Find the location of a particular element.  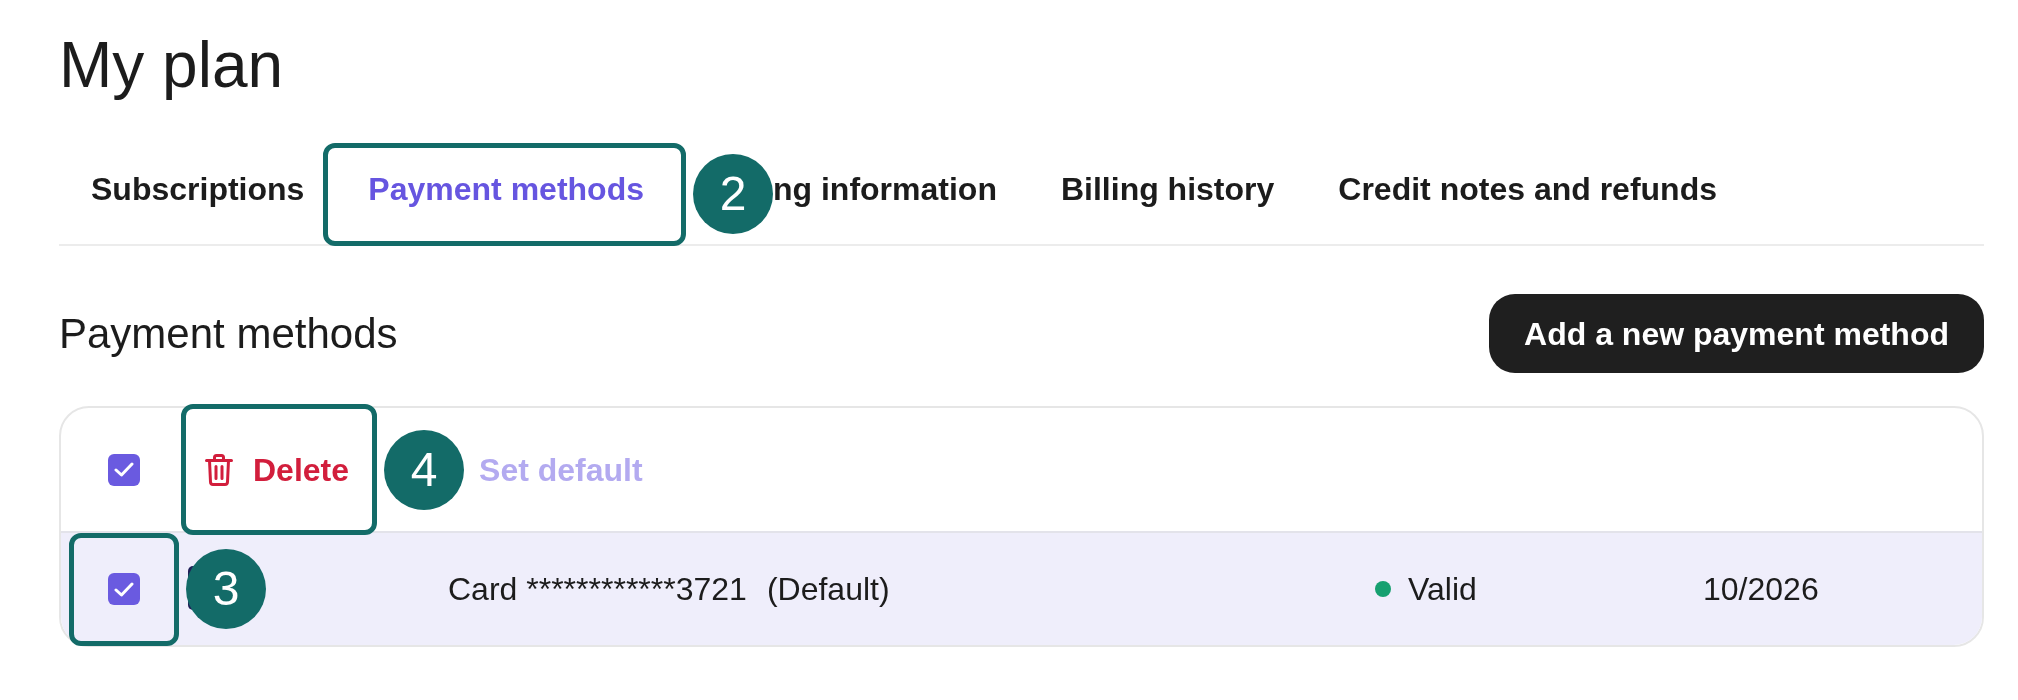

tab: ng information is located at coordinates (901, 189).